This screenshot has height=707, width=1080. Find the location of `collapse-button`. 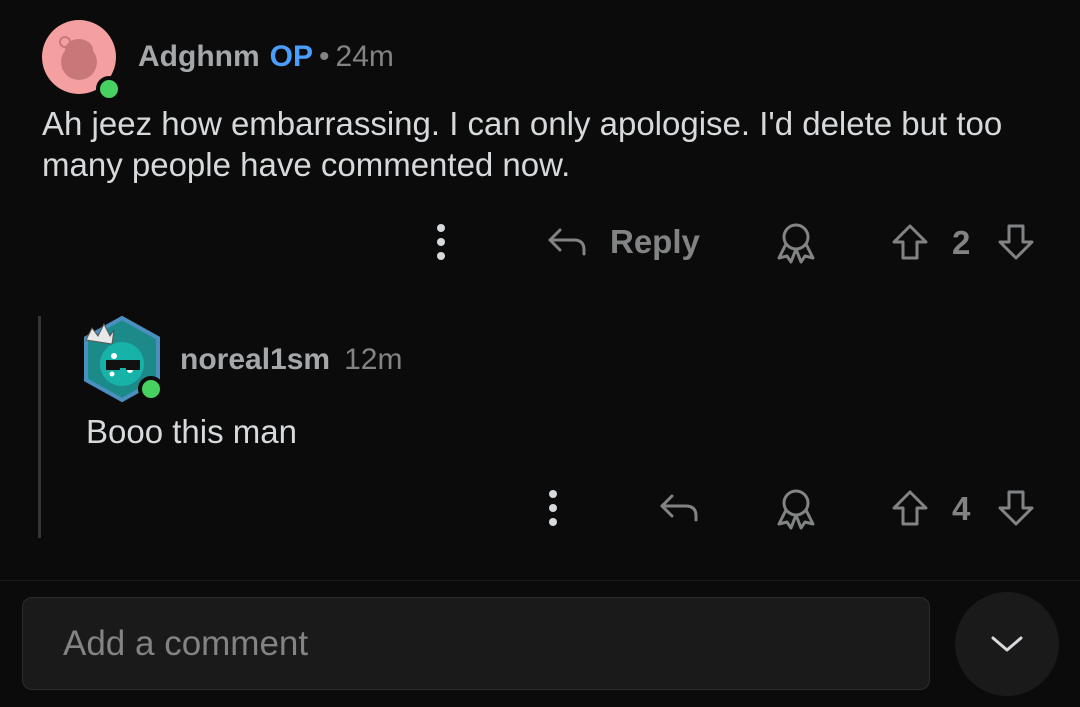

collapse-button is located at coordinates (1007, 644).